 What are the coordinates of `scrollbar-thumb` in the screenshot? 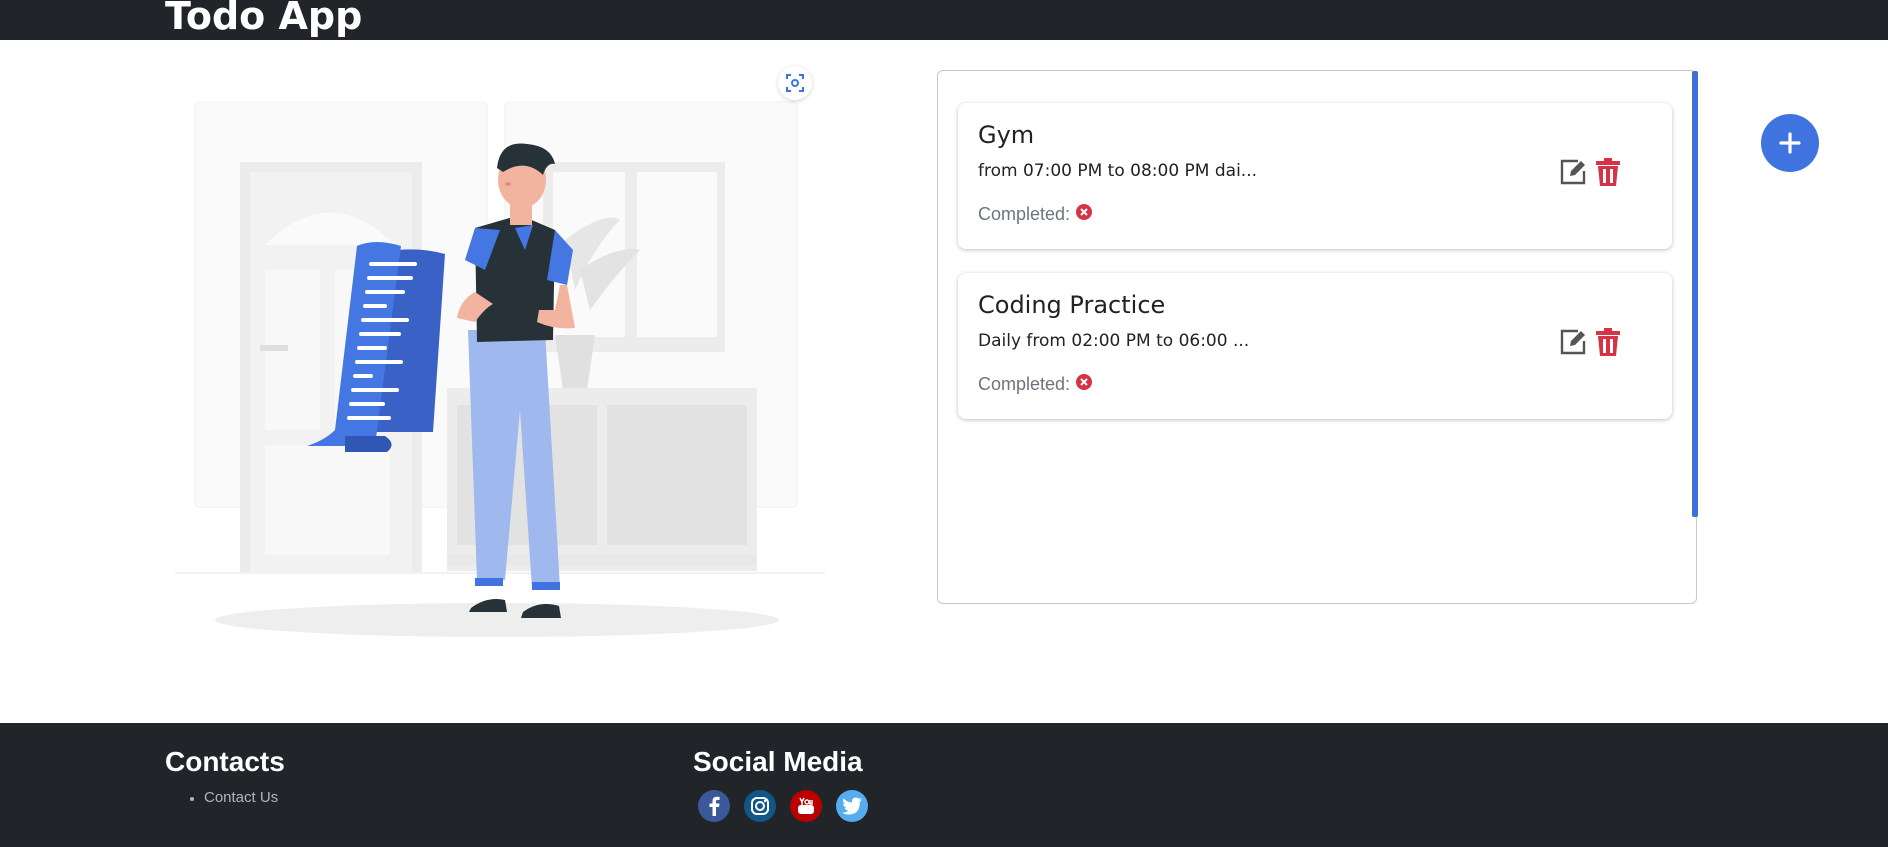 It's located at (1695, 294).